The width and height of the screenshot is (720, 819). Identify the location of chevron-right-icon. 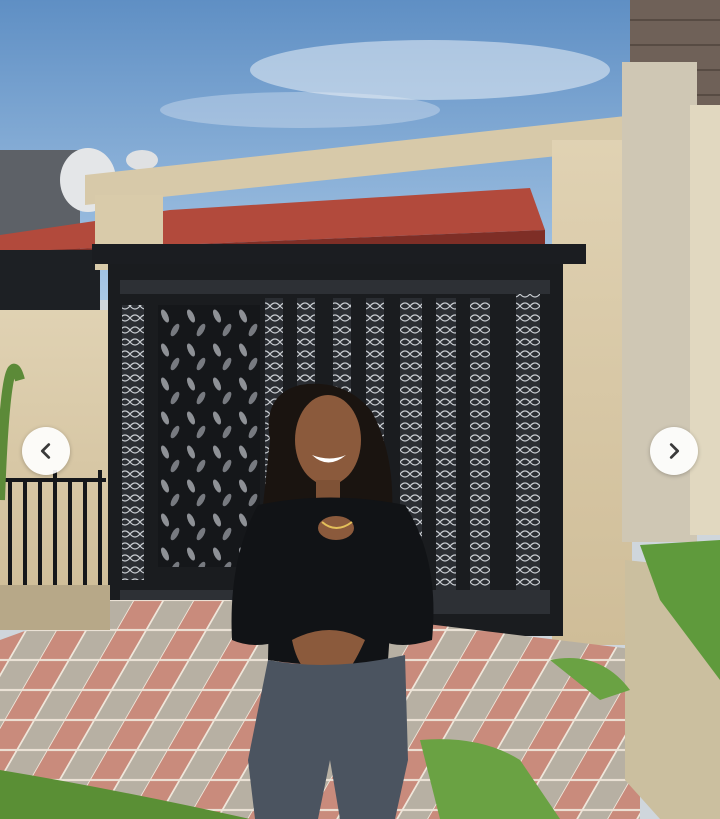
(674, 451).